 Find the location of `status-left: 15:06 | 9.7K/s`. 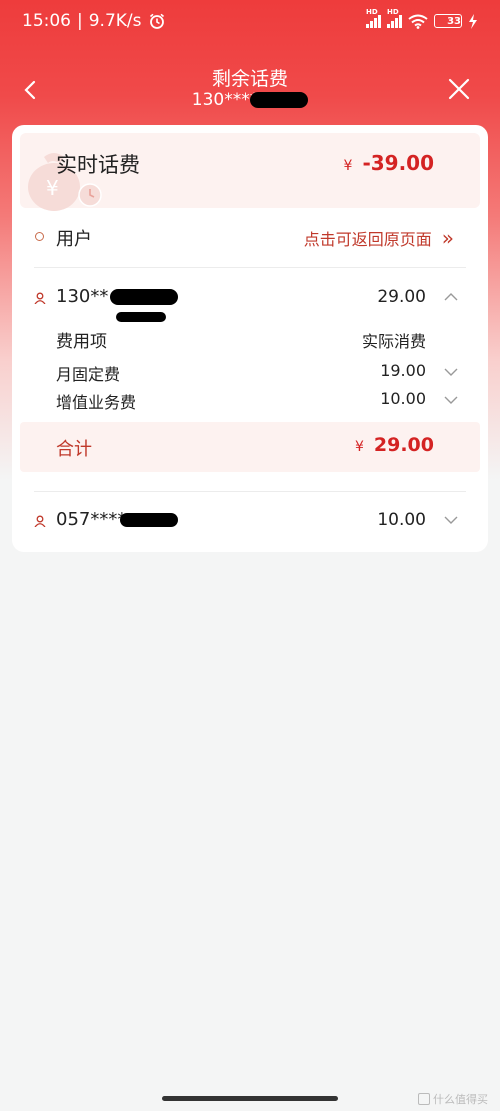

status-left: 15:06 | 9.7K/s is located at coordinates (94, 21).